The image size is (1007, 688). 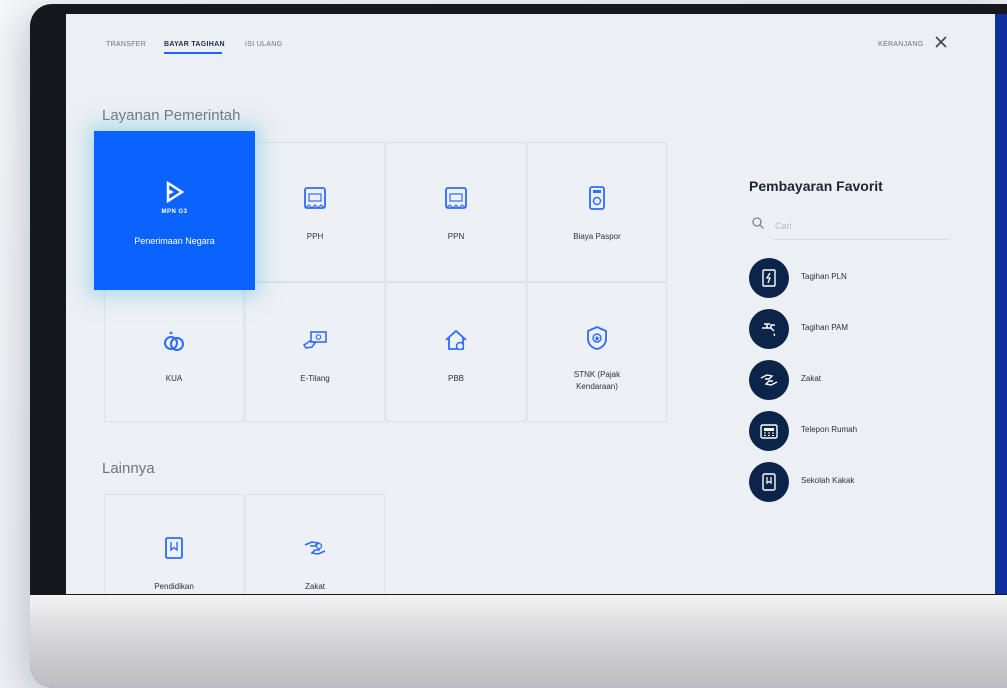 What do you see at coordinates (941, 42) in the screenshot?
I see `close-icon` at bounding box center [941, 42].